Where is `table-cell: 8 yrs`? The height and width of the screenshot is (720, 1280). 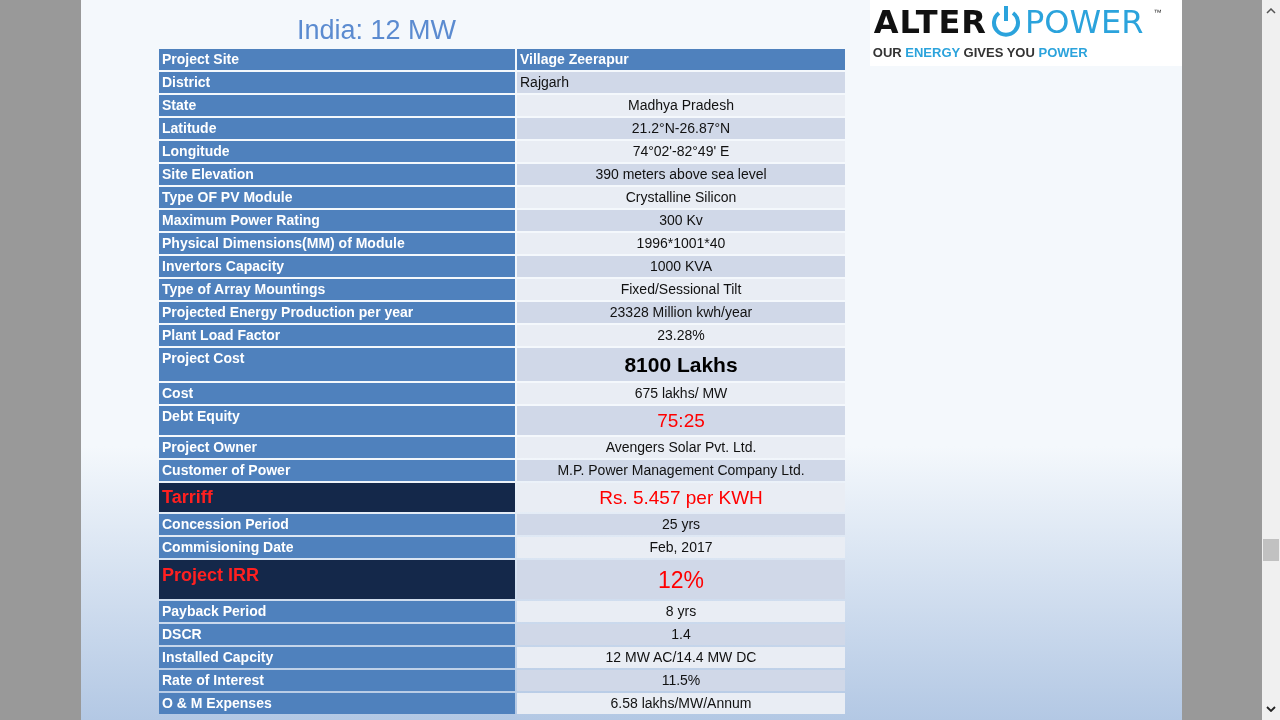
table-cell: 8 yrs is located at coordinates (681, 611).